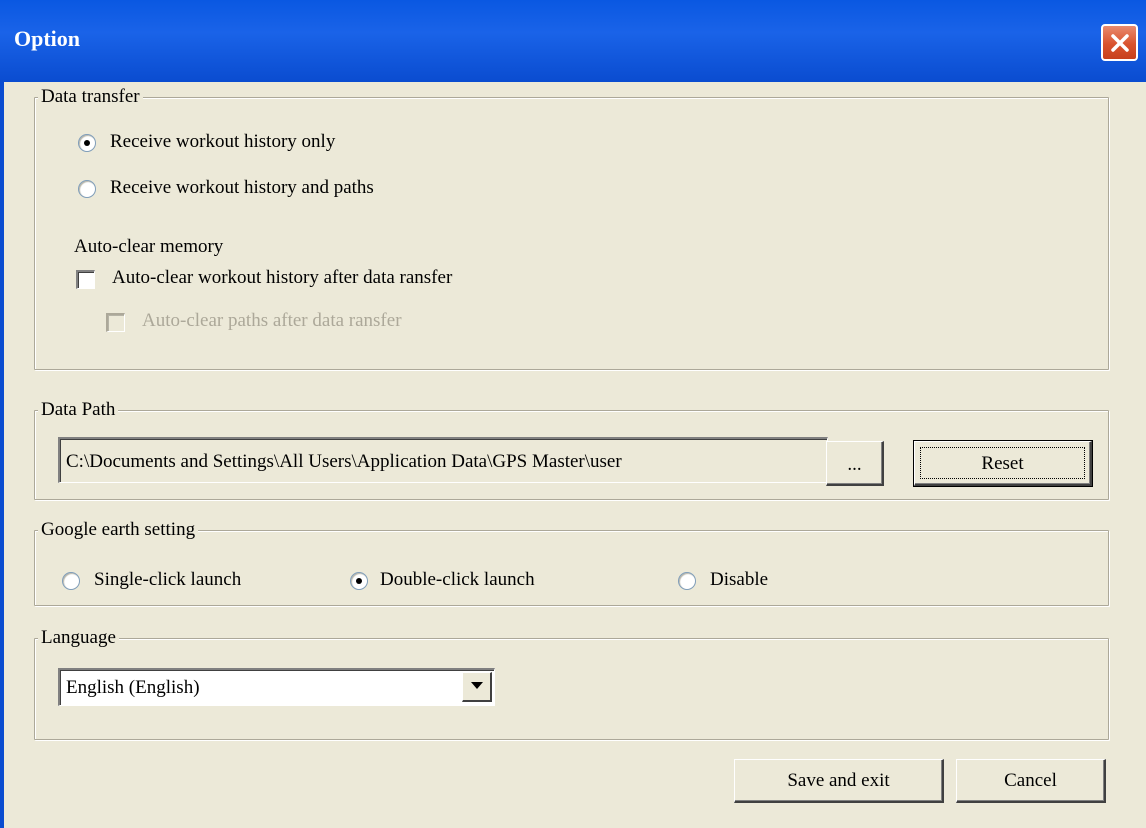  Describe the element at coordinates (87, 143) in the screenshot. I see `radio-receive-history-only` at that location.